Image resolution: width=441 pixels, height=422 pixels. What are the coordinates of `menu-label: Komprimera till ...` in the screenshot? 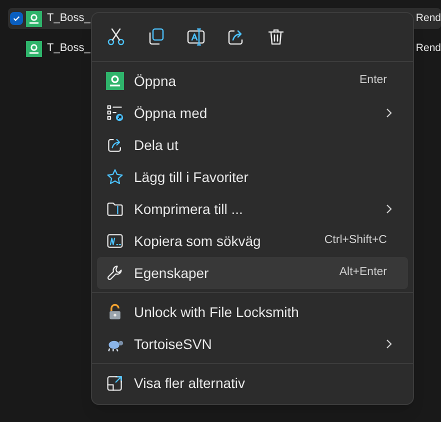 It's located at (188, 209).